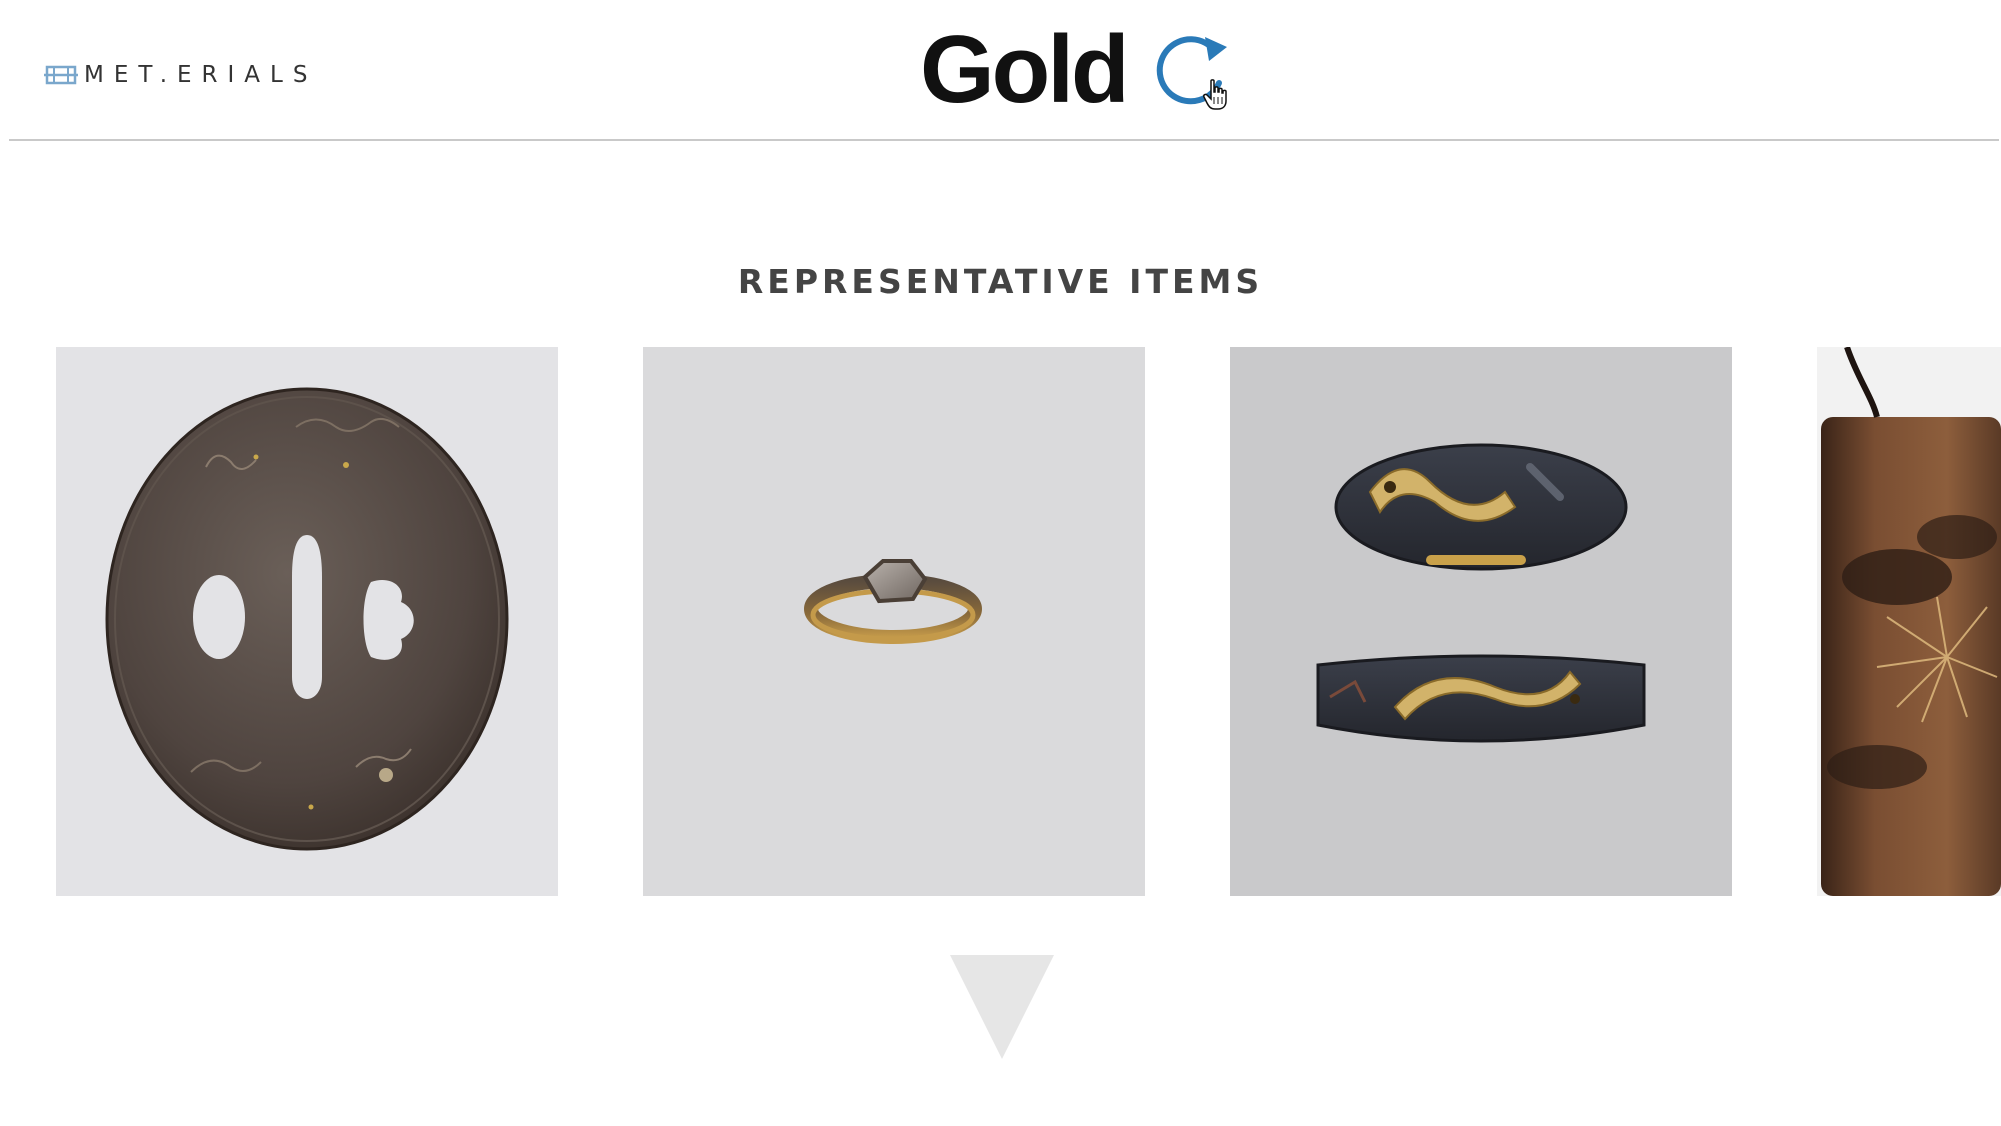 The width and height of the screenshot is (2001, 1126). Describe the element at coordinates (1004, 140) in the screenshot. I see `header-divider` at that location.